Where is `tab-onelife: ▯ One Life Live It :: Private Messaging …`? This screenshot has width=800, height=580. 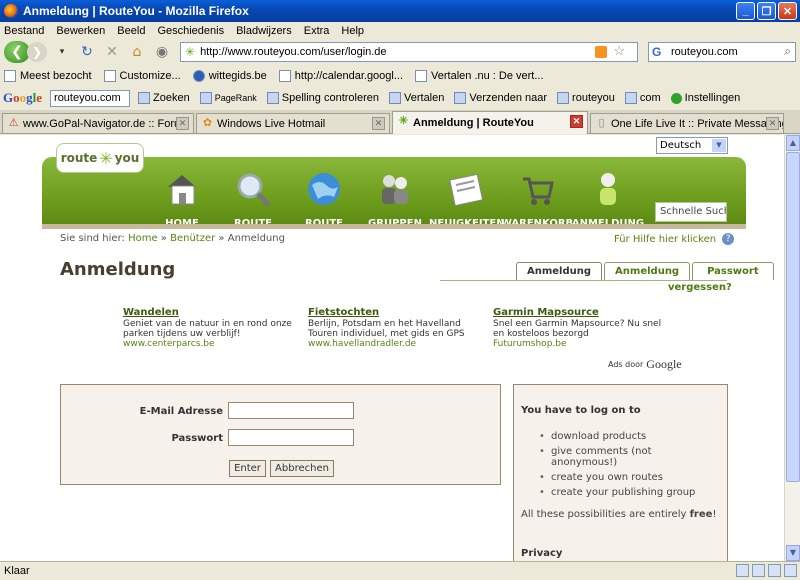
tab-onelife: ▯ One Life Live It :: Private Messaging … is located at coordinates (687, 123).